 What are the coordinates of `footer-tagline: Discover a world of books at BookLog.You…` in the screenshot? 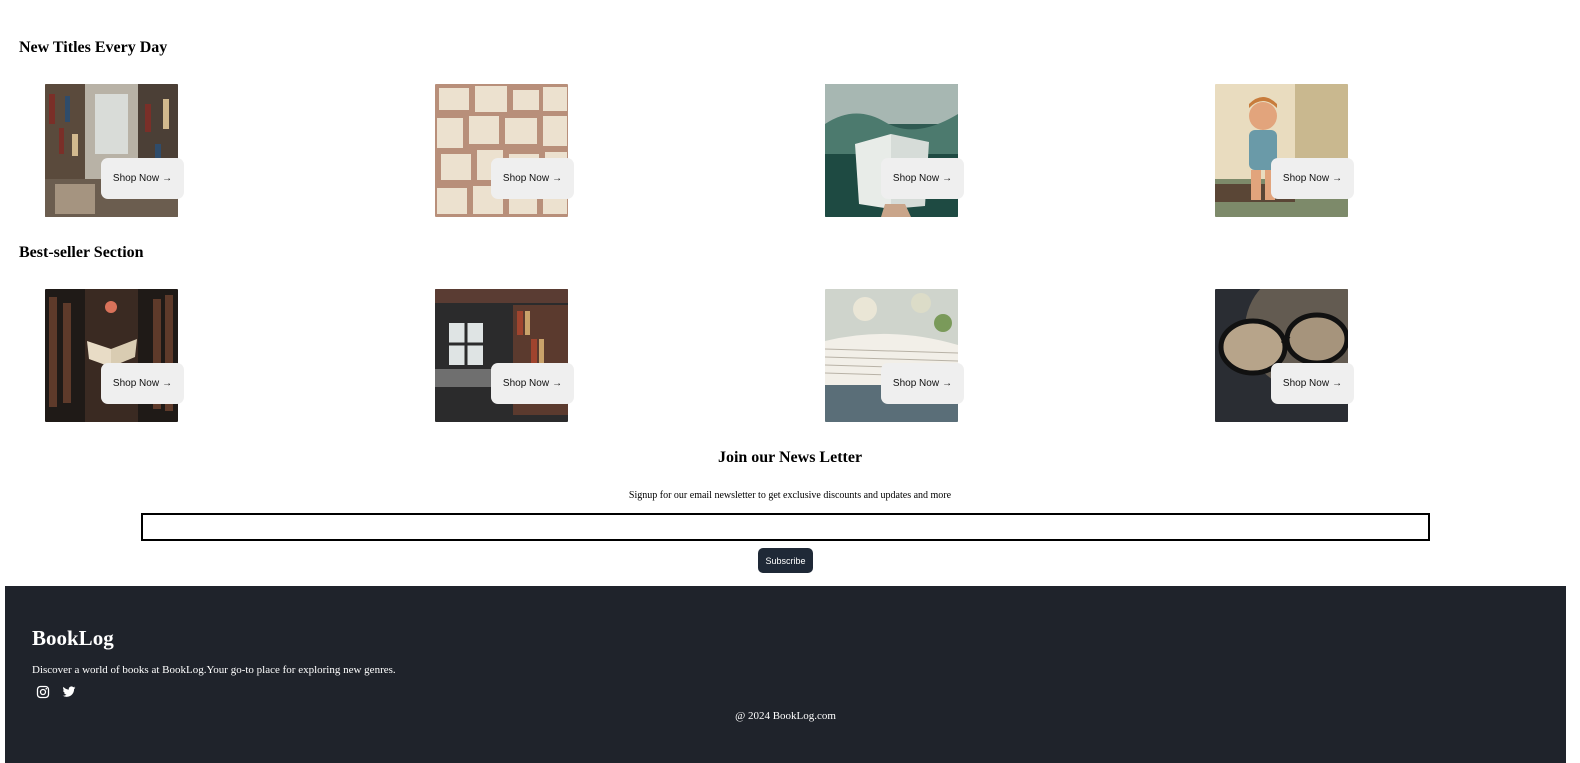 It's located at (214, 670).